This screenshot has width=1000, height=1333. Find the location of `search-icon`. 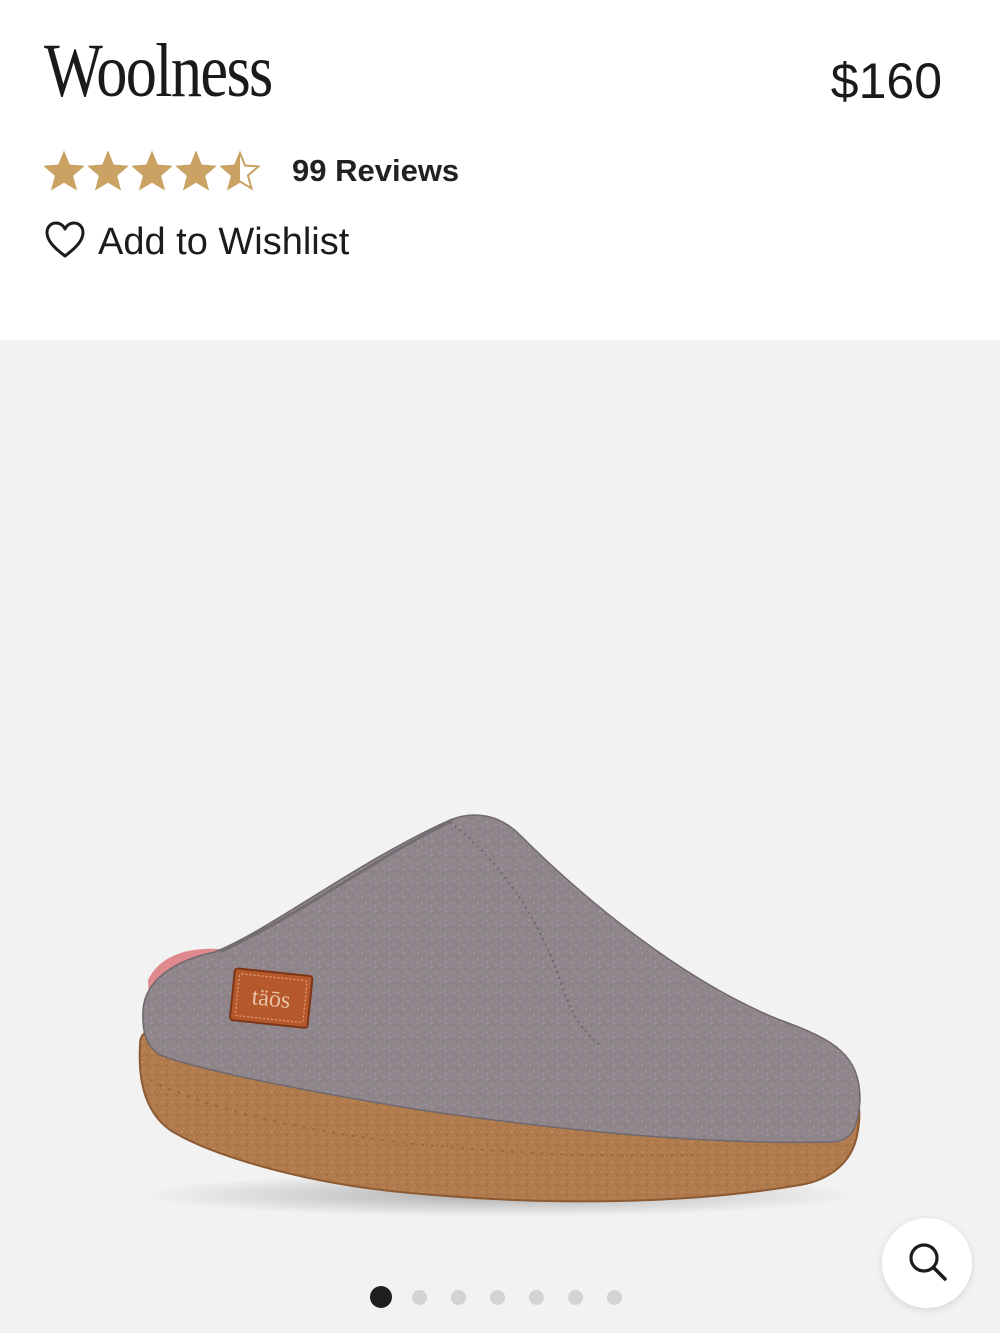

search-icon is located at coordinates (927, 1263).